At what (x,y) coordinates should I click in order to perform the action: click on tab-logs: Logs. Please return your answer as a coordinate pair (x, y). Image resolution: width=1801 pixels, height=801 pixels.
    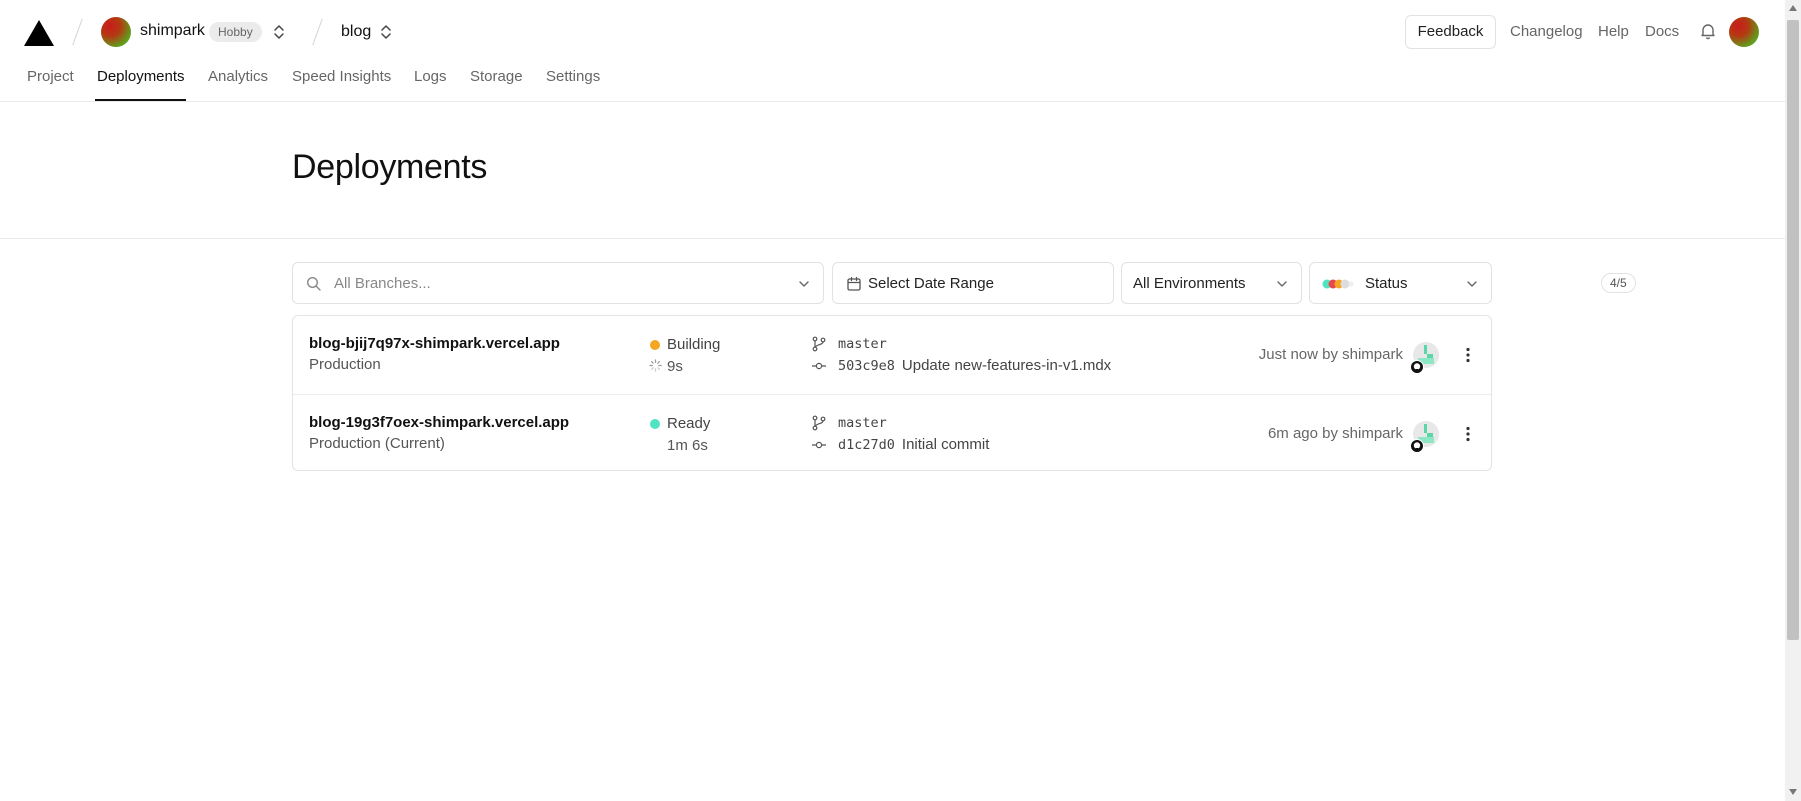
    Looking at the image, I should click on (430, 76).